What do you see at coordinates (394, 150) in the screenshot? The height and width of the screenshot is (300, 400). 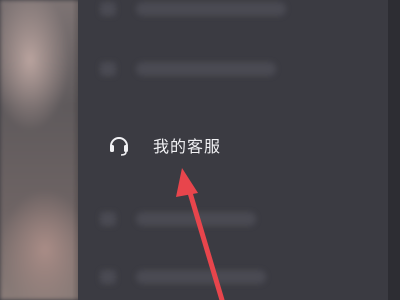 I see `screen-edge` at bounding box center [394, 150].